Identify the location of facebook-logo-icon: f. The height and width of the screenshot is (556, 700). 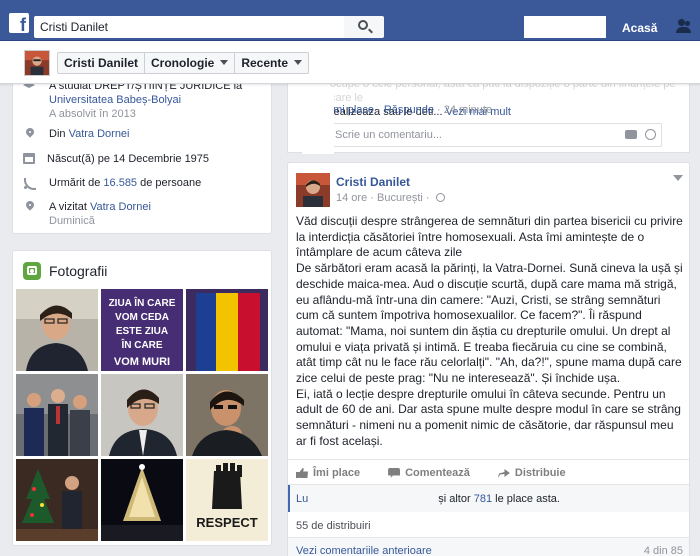
(19, 23).